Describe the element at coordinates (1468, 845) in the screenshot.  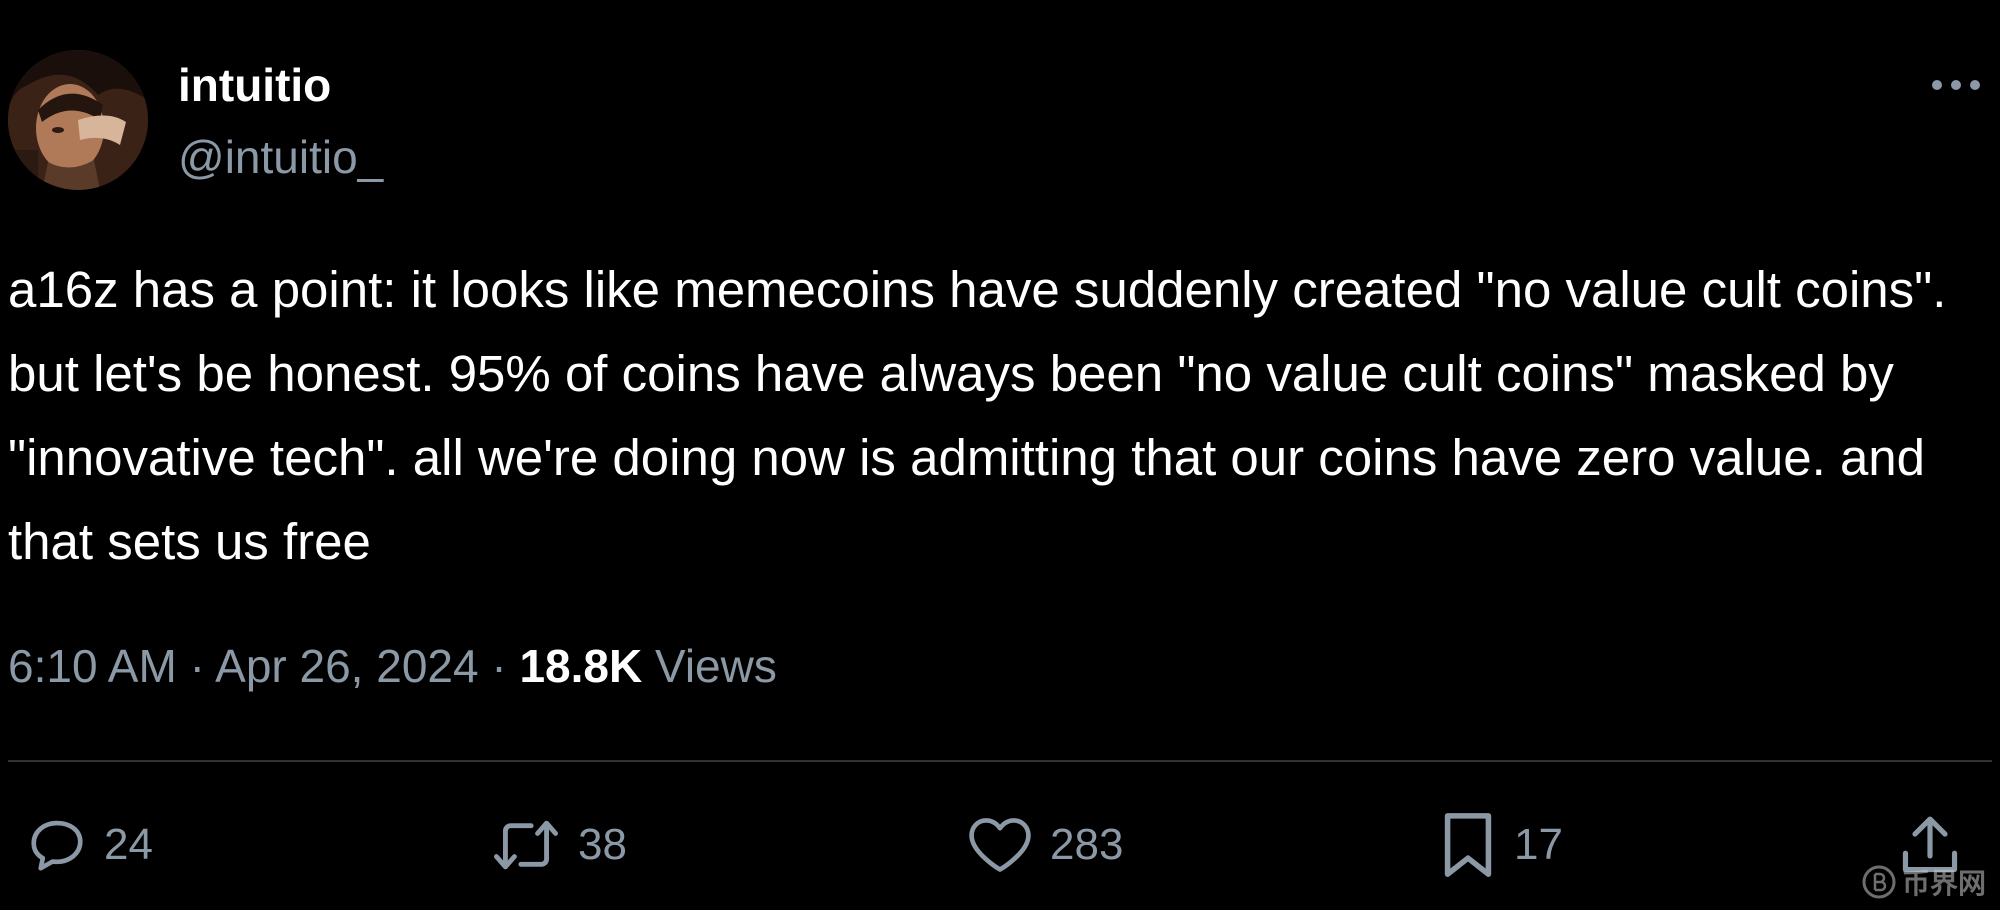
I see `bookmark-icon` at that location.